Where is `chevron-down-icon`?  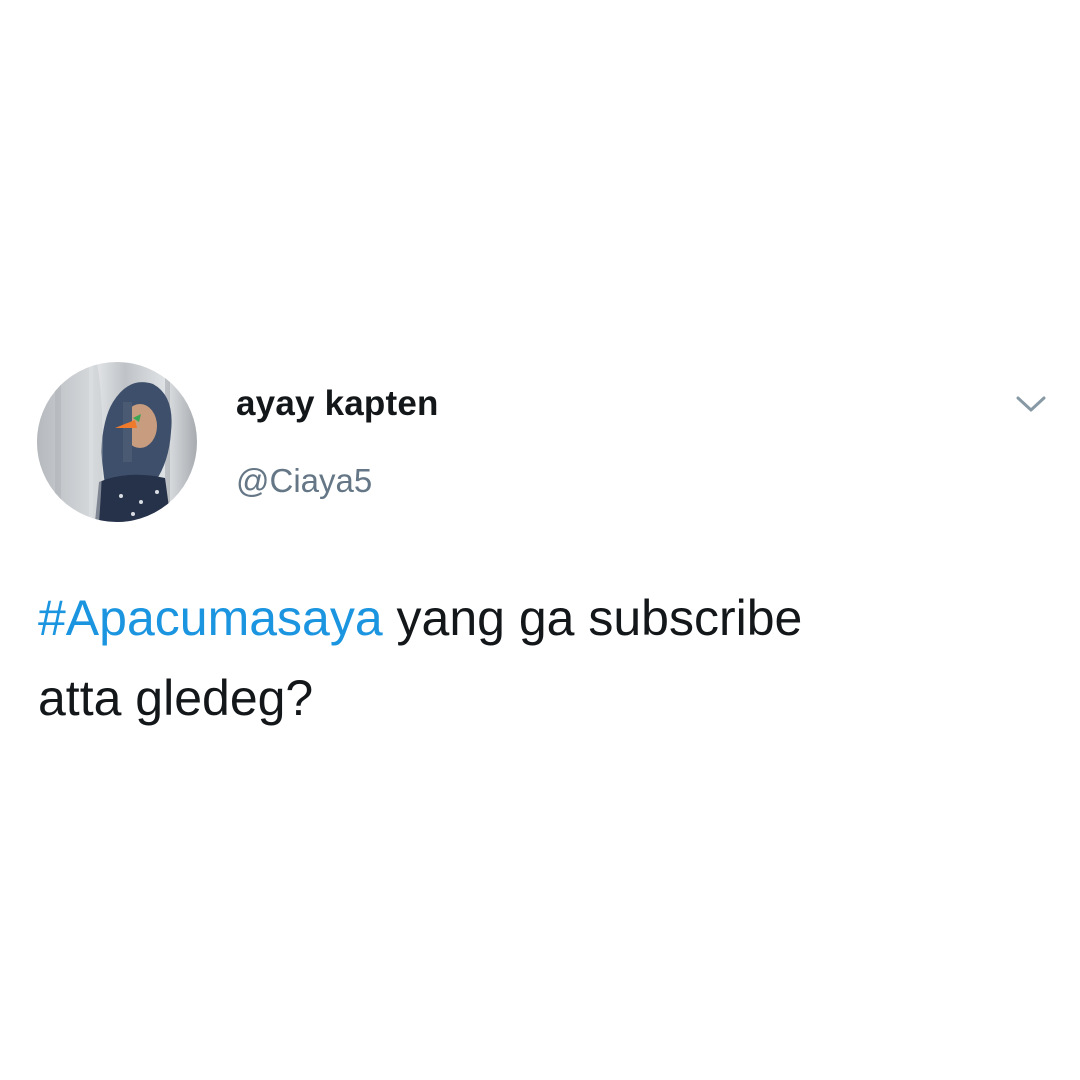
chevron-down-icon is located at coordinates (1031, 404).